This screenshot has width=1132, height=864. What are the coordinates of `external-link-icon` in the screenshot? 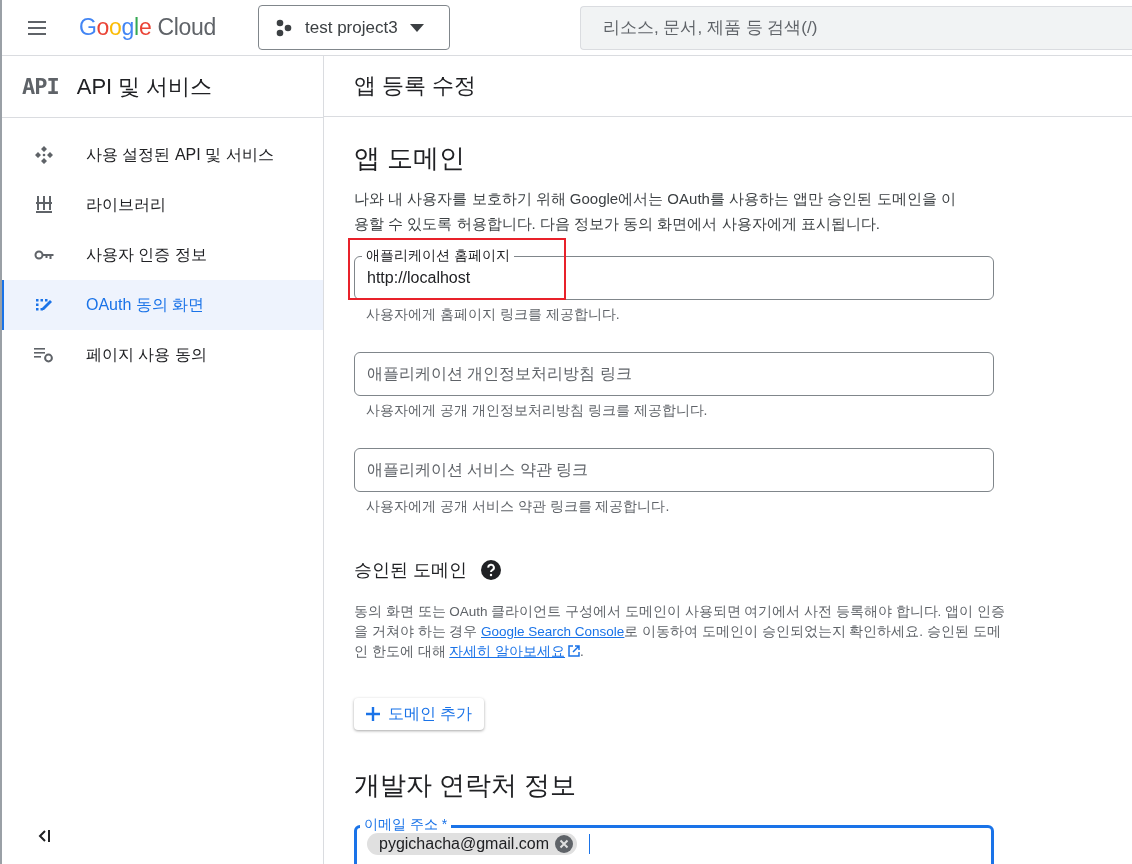 It's located at (574, 651).